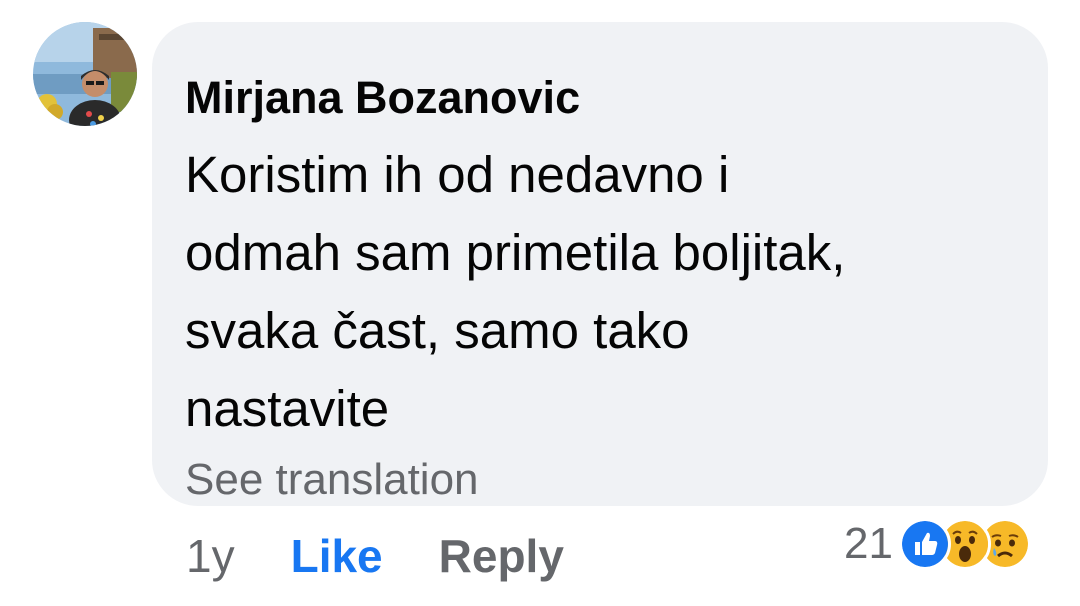 This screenshot has height=606, width=1080. I want to click on see-translation-link: See translation, so click(332, 480).